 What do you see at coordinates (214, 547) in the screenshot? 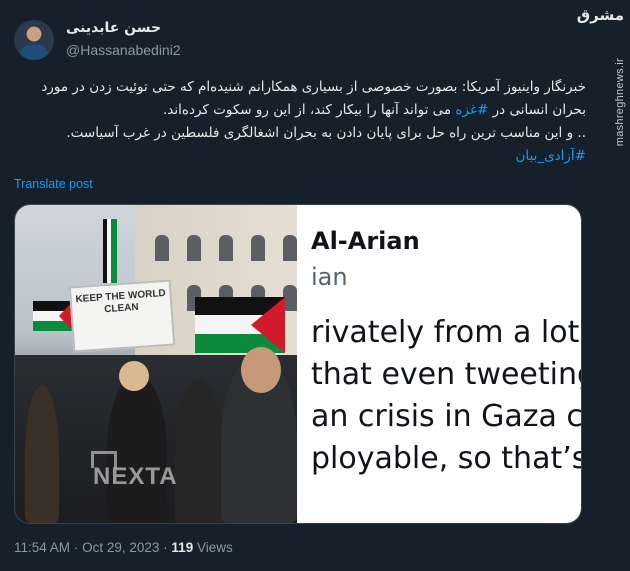
I see `views-label: Views` at bounding box center [214, 547].